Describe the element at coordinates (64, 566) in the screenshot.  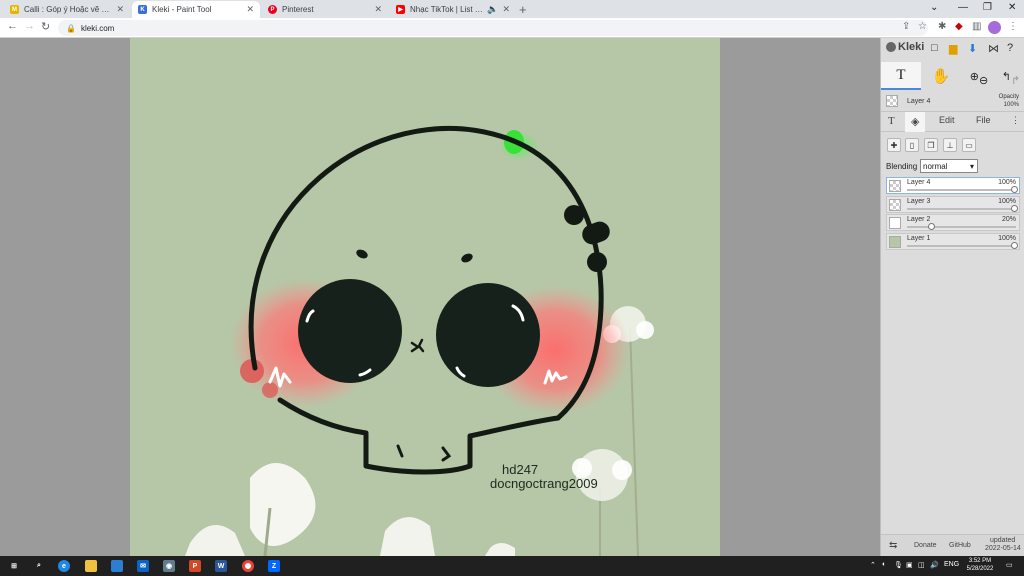
I see `edge-icon: e` at that location.